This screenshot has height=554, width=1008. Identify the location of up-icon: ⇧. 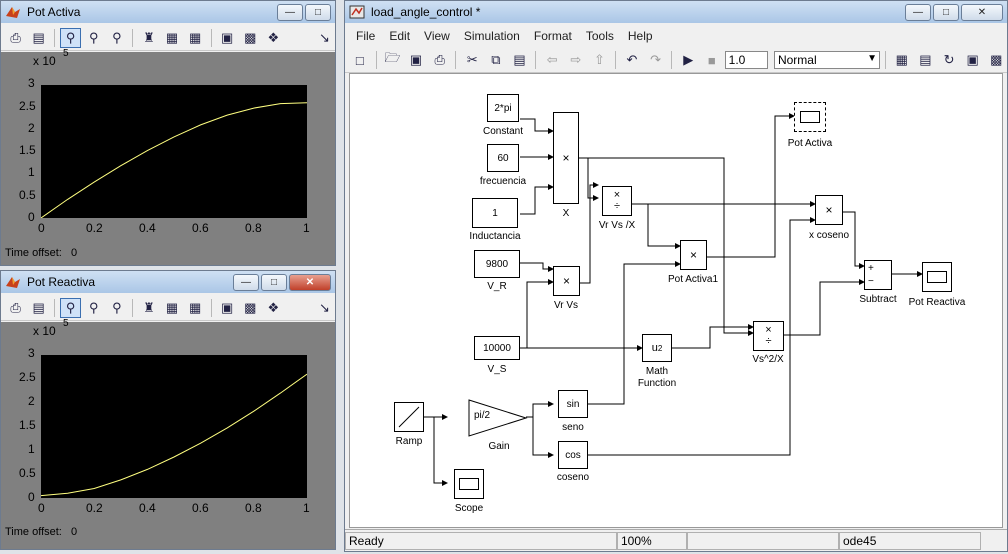
(600, 60).